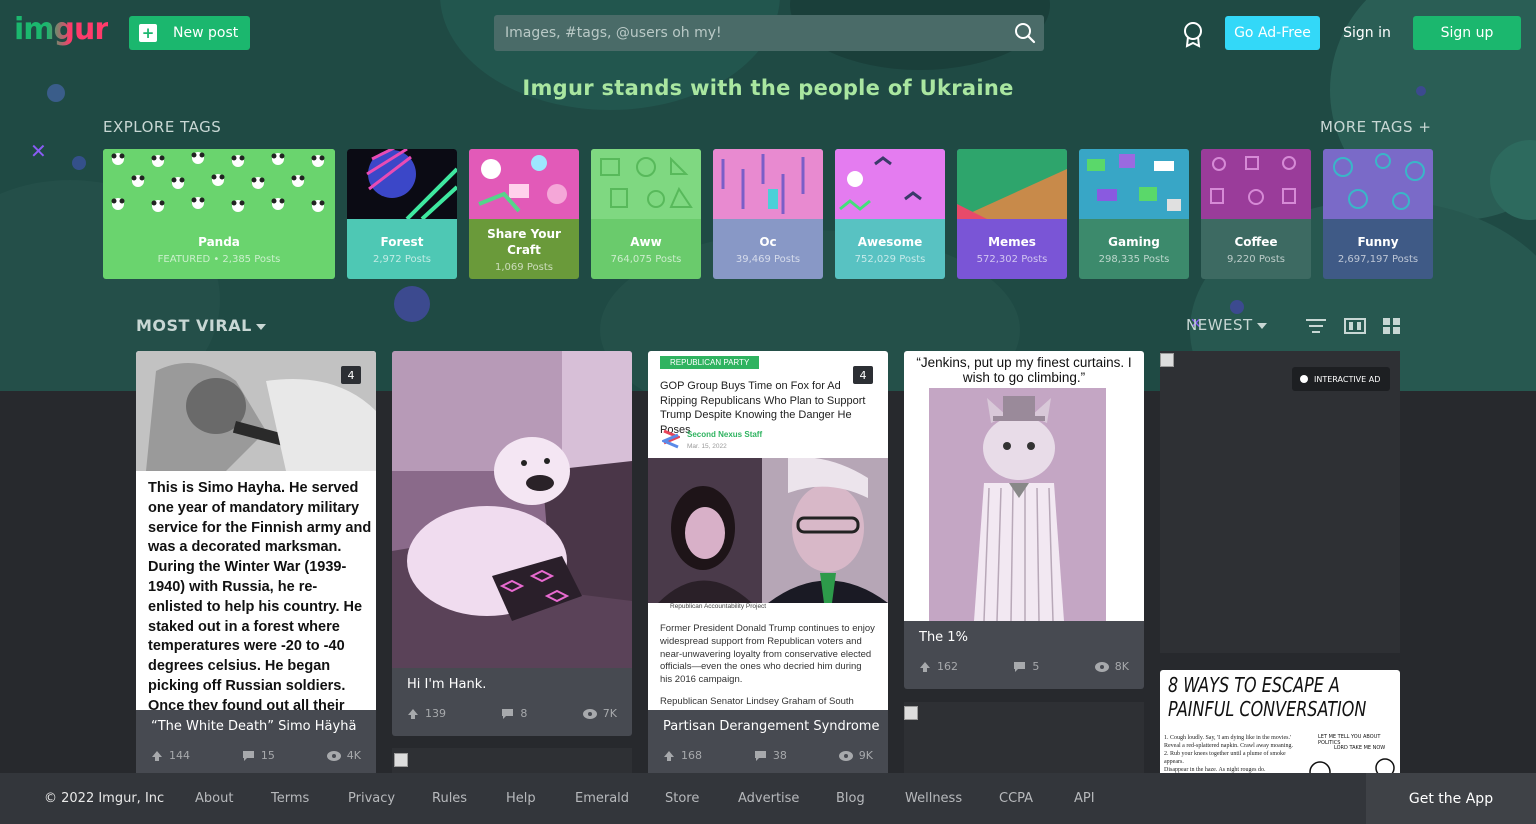 The width and height of the screenshot is (1536, 824). I want to click on footer-link-advertise: Advertise, so click(768, 798).